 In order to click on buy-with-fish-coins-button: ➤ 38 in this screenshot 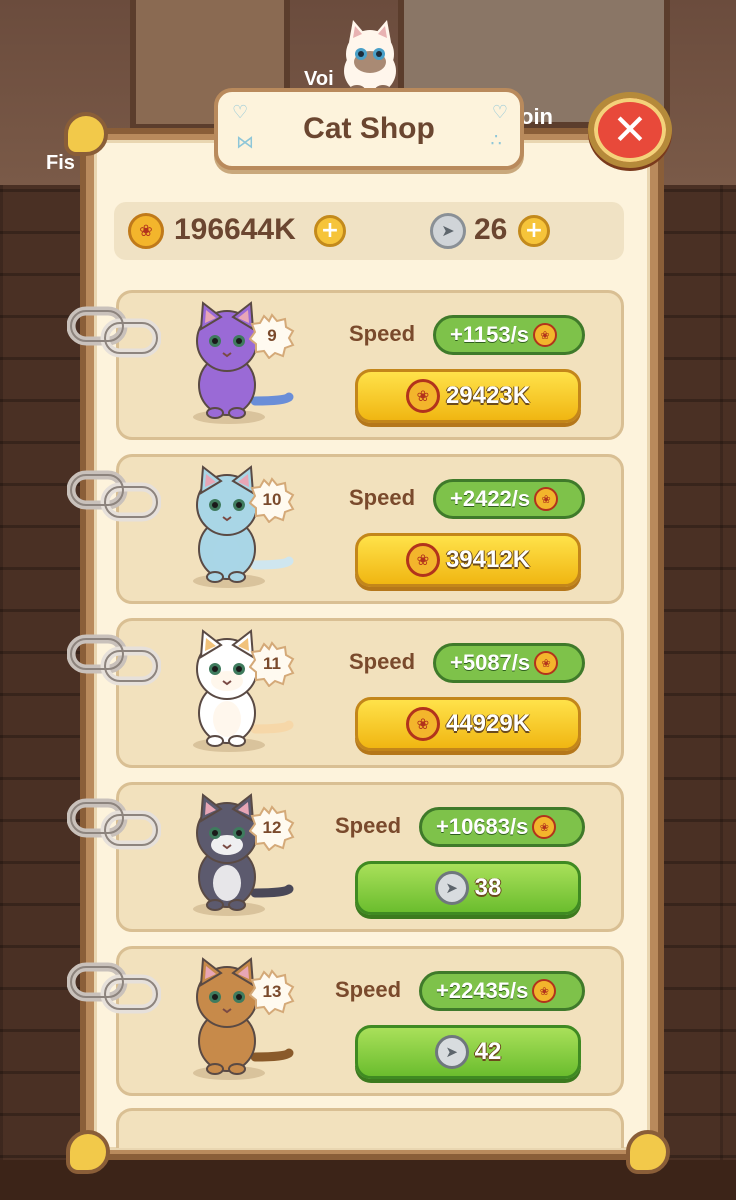, I will do `click(468, 888)`.